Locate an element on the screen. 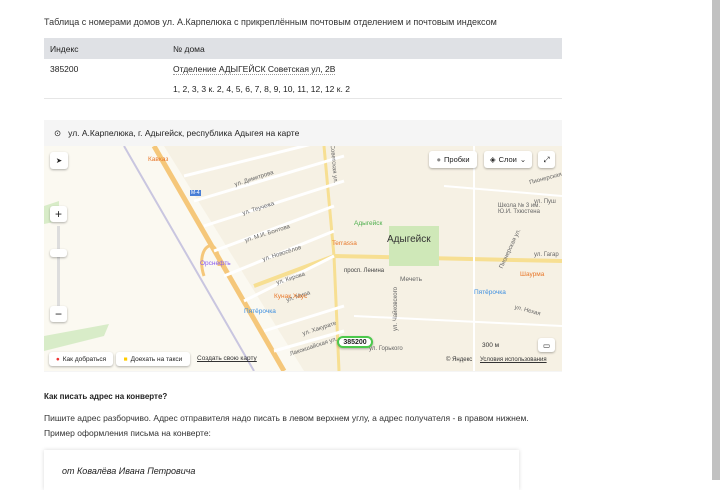 The height and width of the screenshot is (490, 720). poi-label: Шаурма is located at coordinates (532, 274).